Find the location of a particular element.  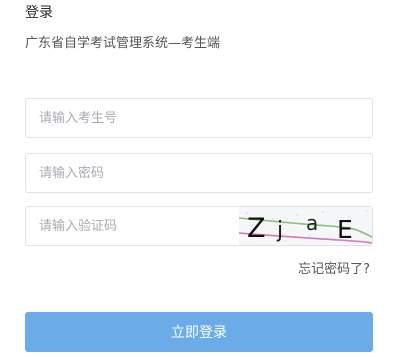

login-button: 立即登录 is located at coordinates (199, 332).